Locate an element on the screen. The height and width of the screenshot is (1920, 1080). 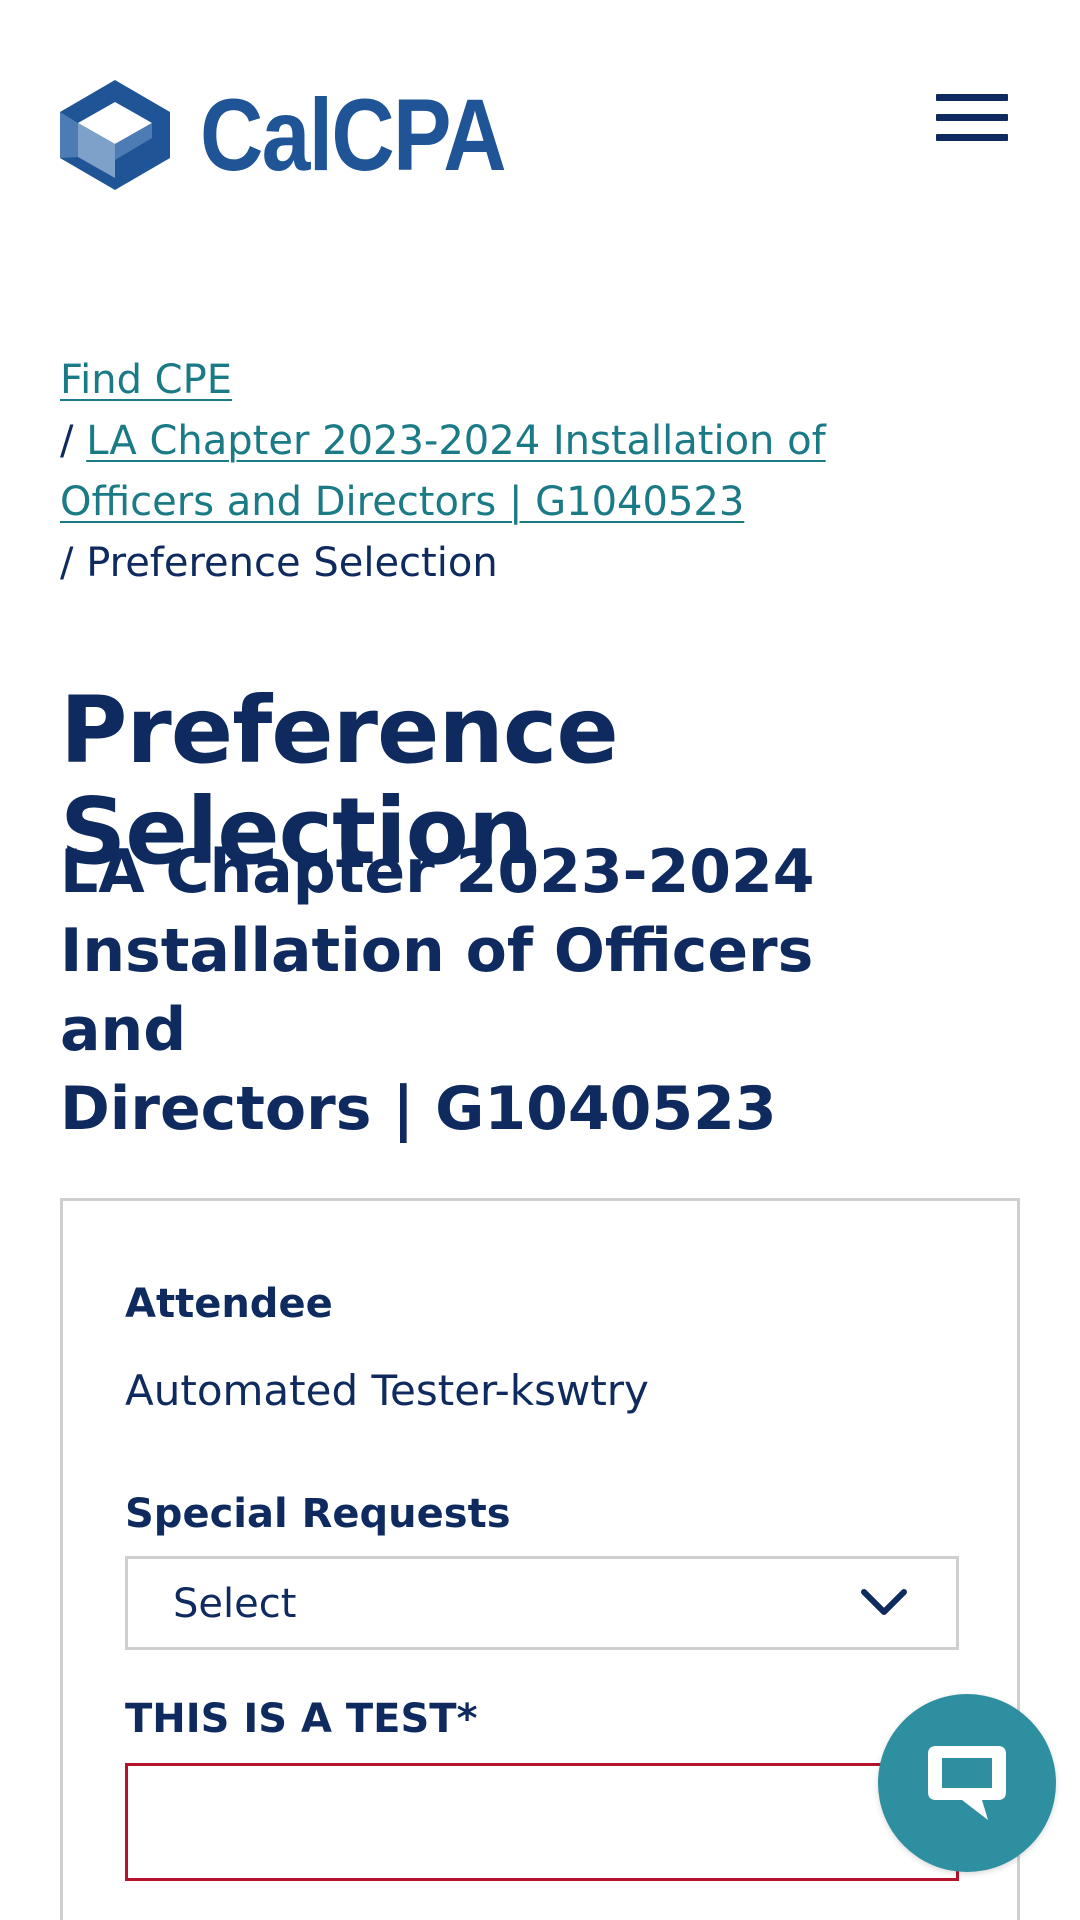
breadcrumb-link-event: LA Chapter 2023-2024 Installation of is located at coordinates (455, 441).